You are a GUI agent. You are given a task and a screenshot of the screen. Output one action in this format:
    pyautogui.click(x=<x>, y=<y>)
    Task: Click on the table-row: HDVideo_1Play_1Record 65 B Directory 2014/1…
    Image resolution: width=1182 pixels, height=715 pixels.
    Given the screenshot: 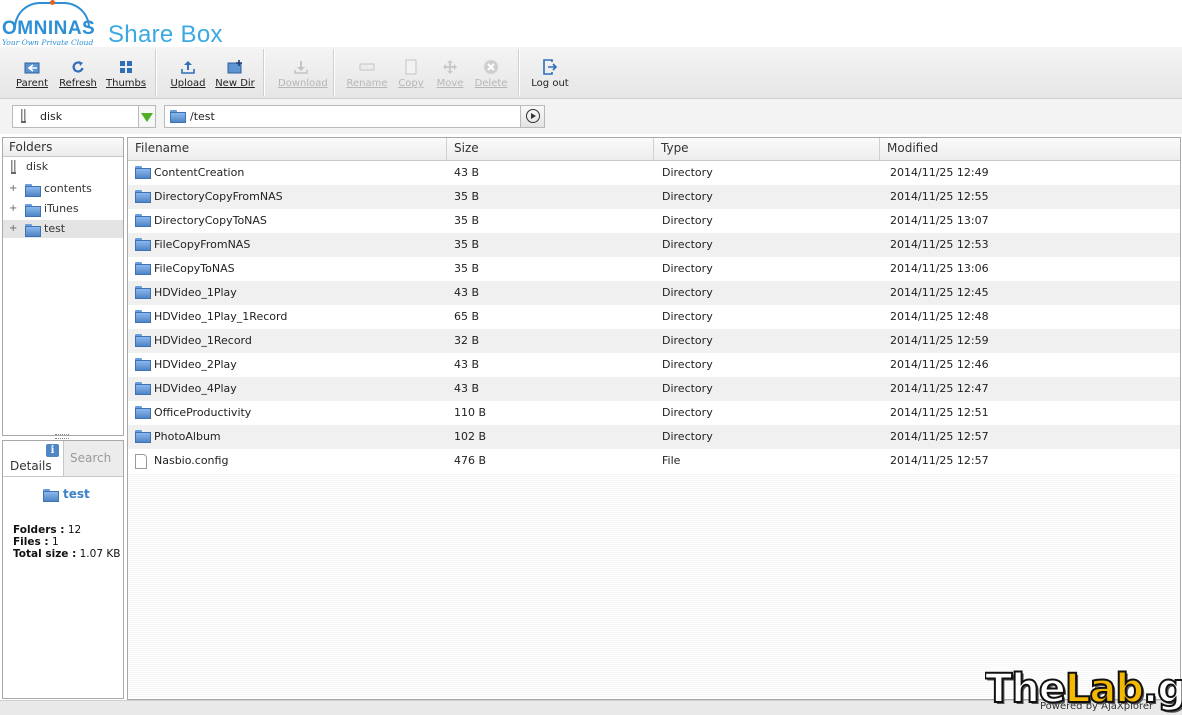 What is the action you would take?
    pyautogui.click(x=654, y=317)
    